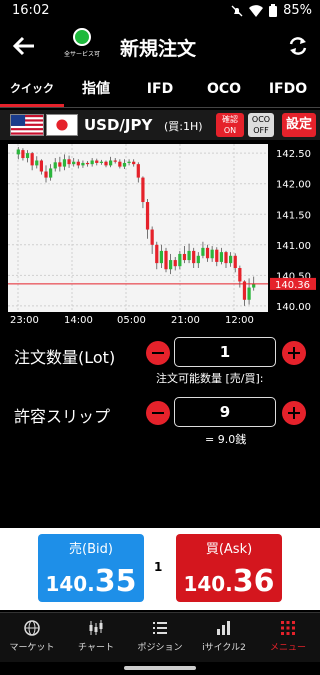  Describe the element at coordinates (118, 125) in the screenshot. I see `currency-pair: USD/JPY` at that location.